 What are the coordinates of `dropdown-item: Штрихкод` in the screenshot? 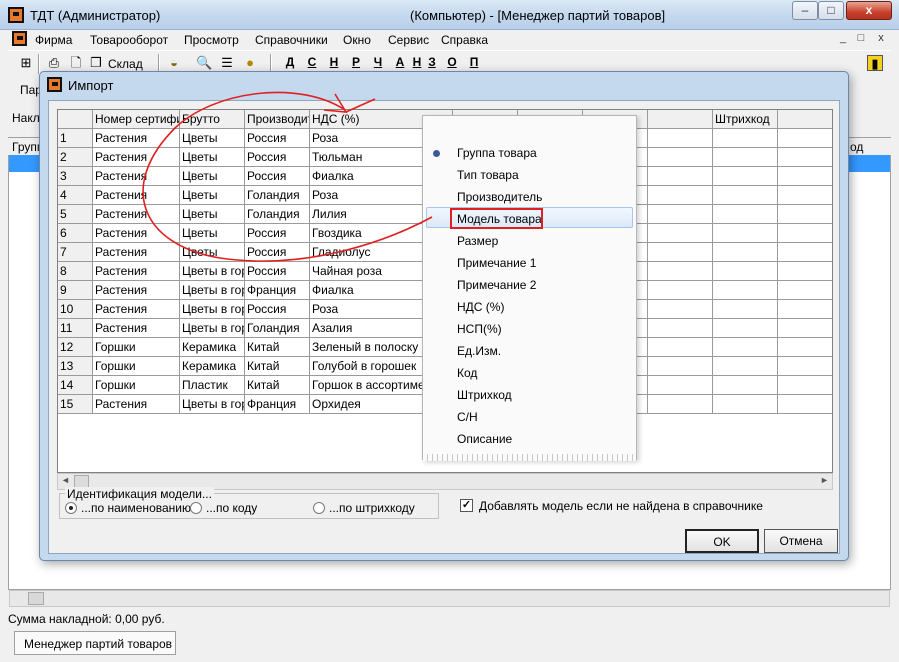 It's located at (484, 395).